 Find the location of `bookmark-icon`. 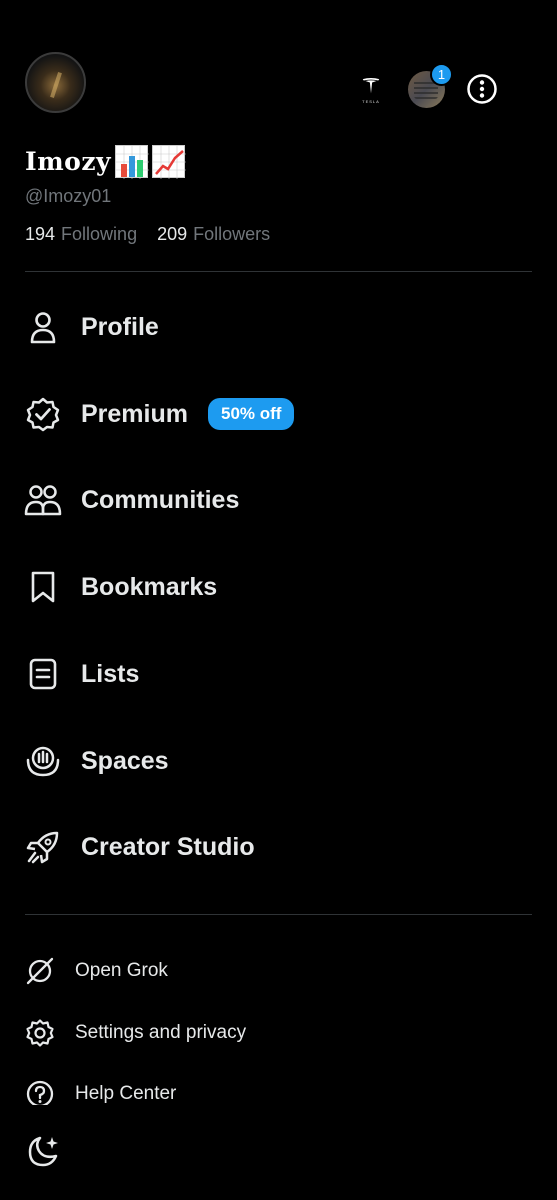

bookmark-icon is located at coordinates (43, 587).